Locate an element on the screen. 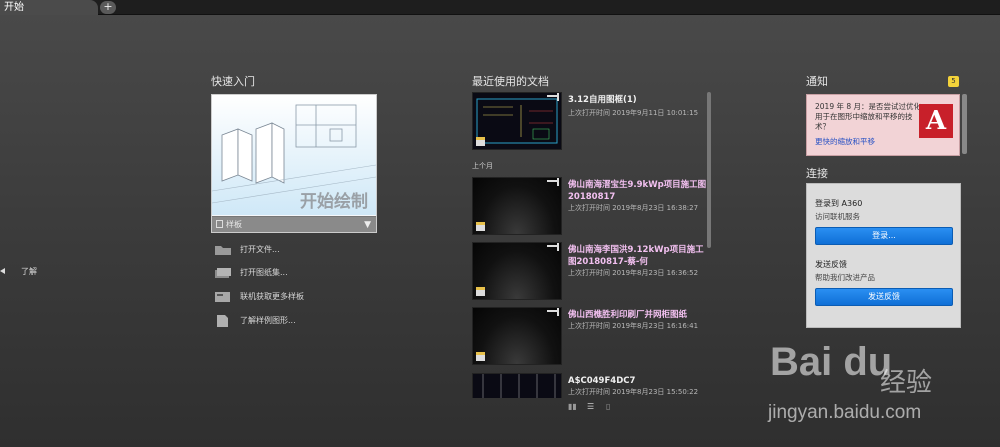 This screenshot has height=447, width=1000. doc-title: 佛山南海李国洪9.12kWp项目施工图20180817-蔡-何 is located at coordinates (636, 256).